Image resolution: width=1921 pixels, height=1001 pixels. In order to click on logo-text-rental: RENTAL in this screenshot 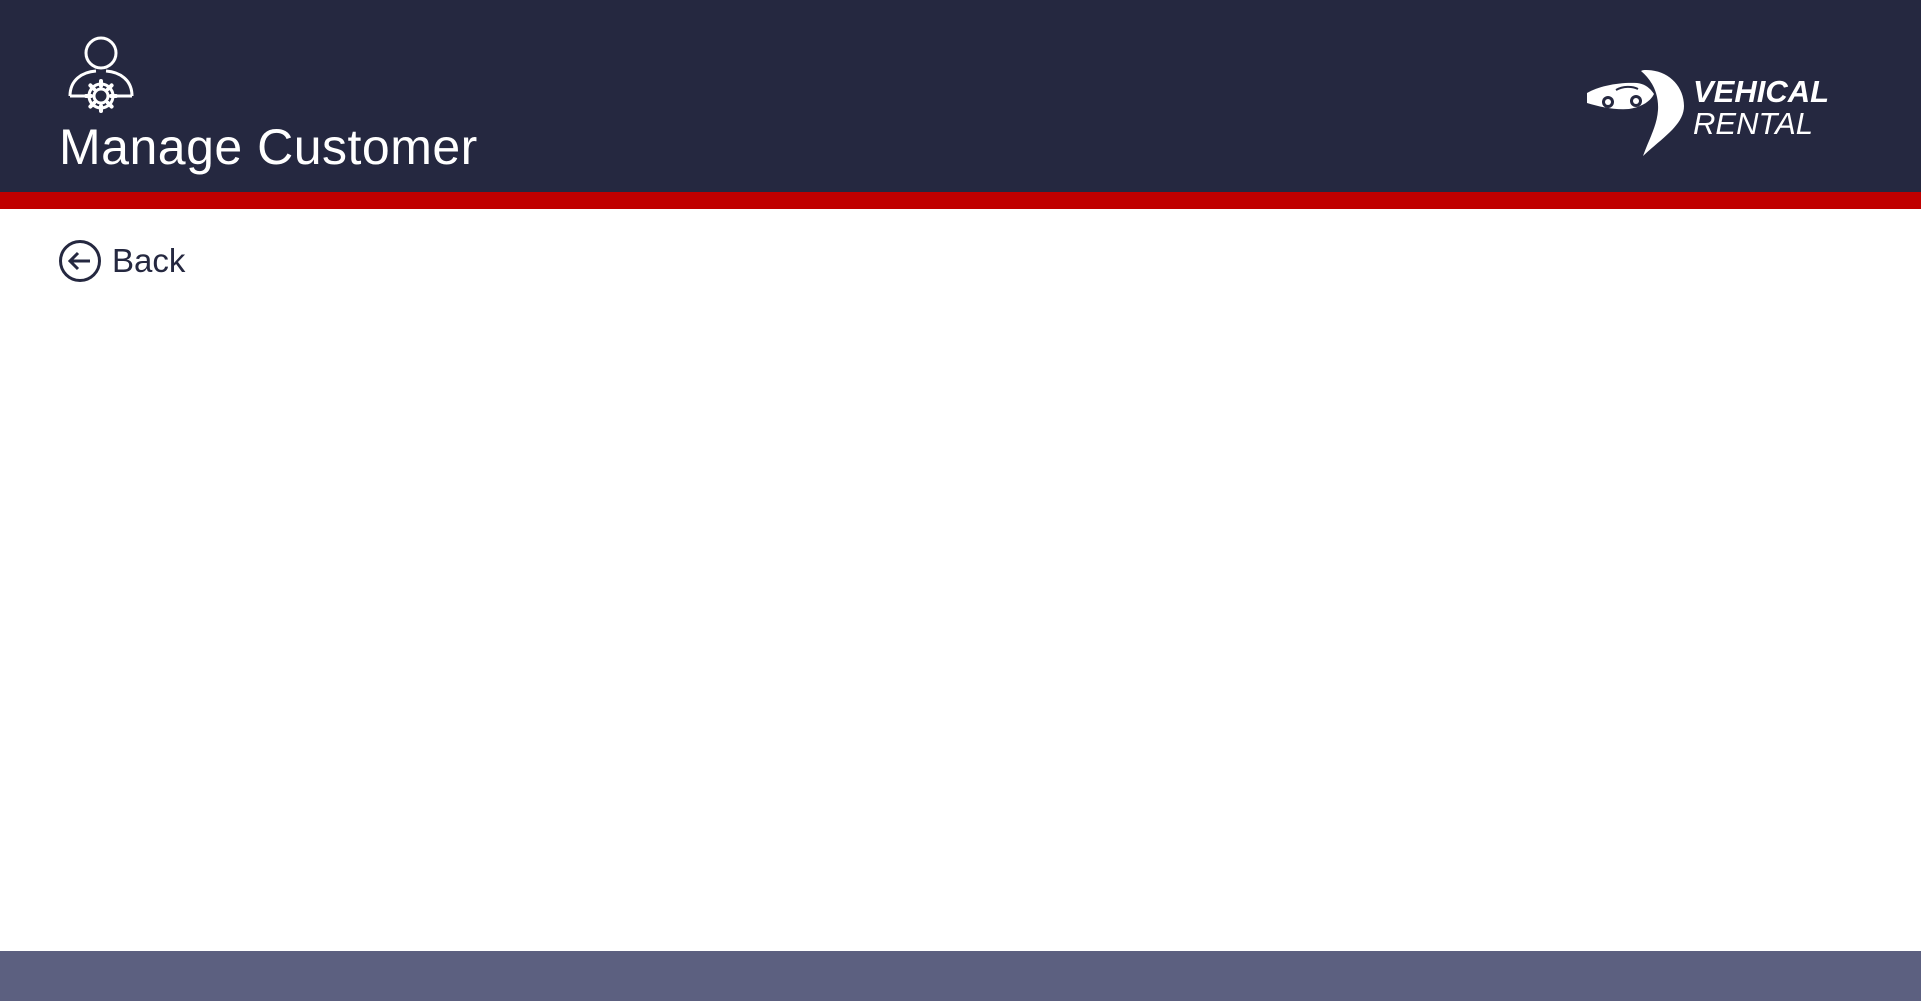, I will do `click(1753, 123)`.